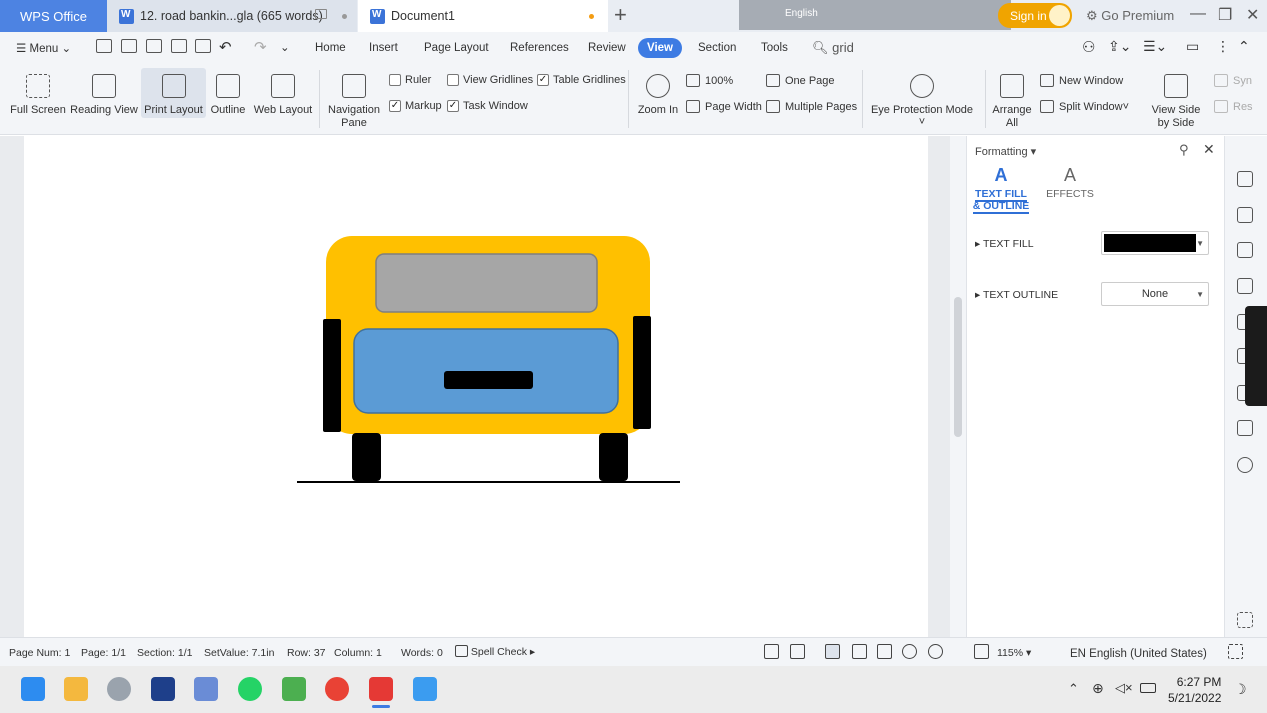  What do you see at coordinates (1004, 244) in the screenshot?
I see `text-fill-section: ▸ TEXT FILL` at bounding box center [1004, 244].